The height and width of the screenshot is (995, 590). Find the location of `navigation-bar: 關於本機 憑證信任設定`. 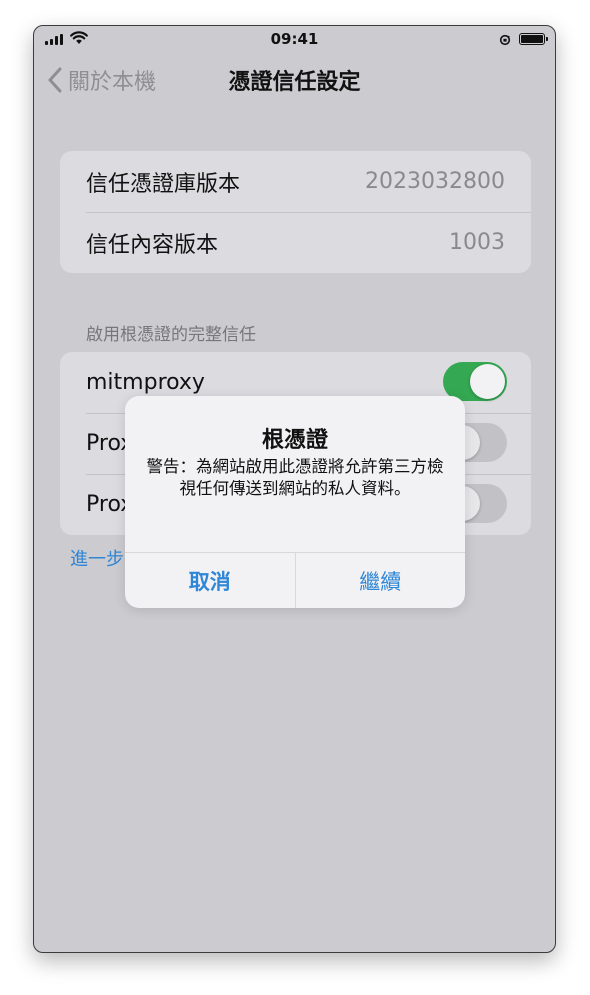

navigation-bar: 關於本機 憑證信任設定 is located at coordinates (294, 78).